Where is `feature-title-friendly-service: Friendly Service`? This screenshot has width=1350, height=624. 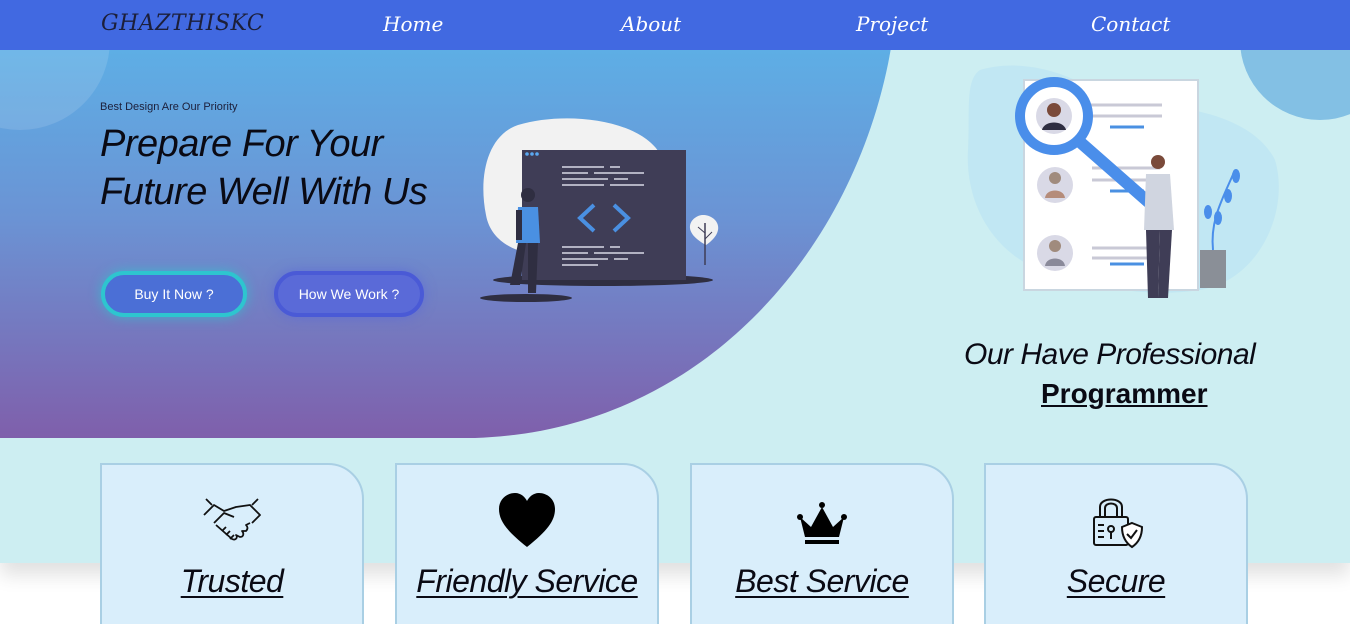 feature-title-friendly-service: Friendly Service is located at coordinates (527, 581).